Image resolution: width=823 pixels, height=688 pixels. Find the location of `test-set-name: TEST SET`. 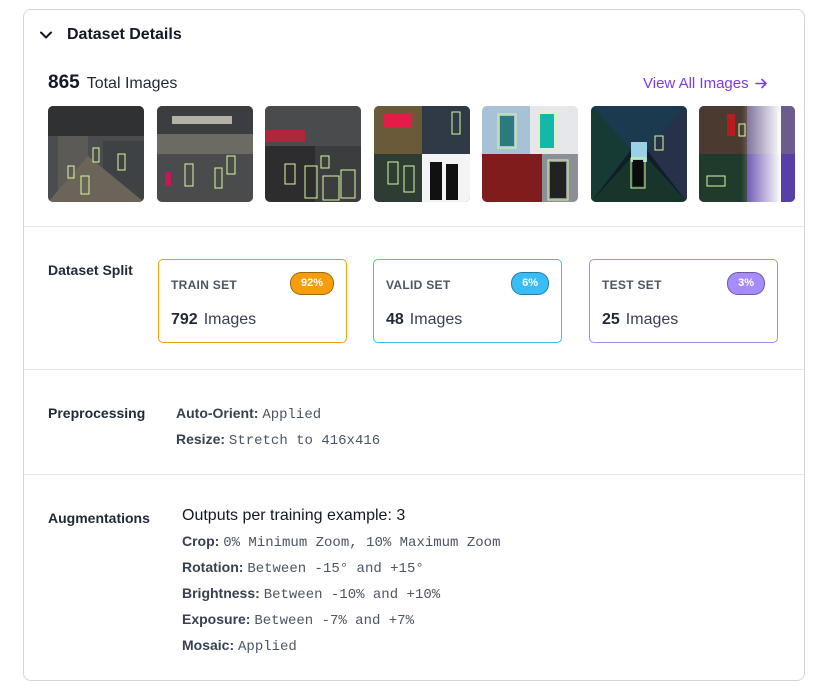

test-set-name: TEST SET is located at coordinates (632, 285).